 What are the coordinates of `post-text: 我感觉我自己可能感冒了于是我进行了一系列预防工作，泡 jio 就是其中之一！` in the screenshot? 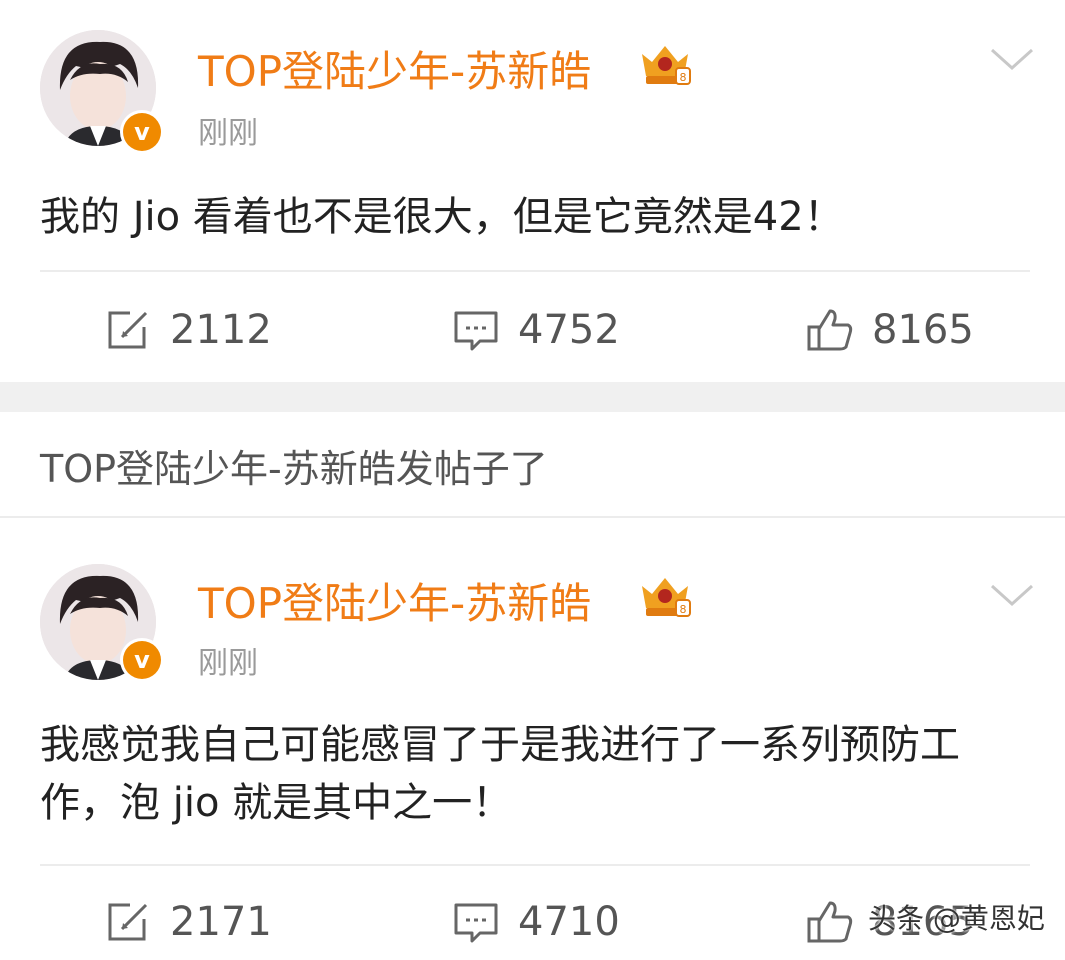 It's located at (500, 774).